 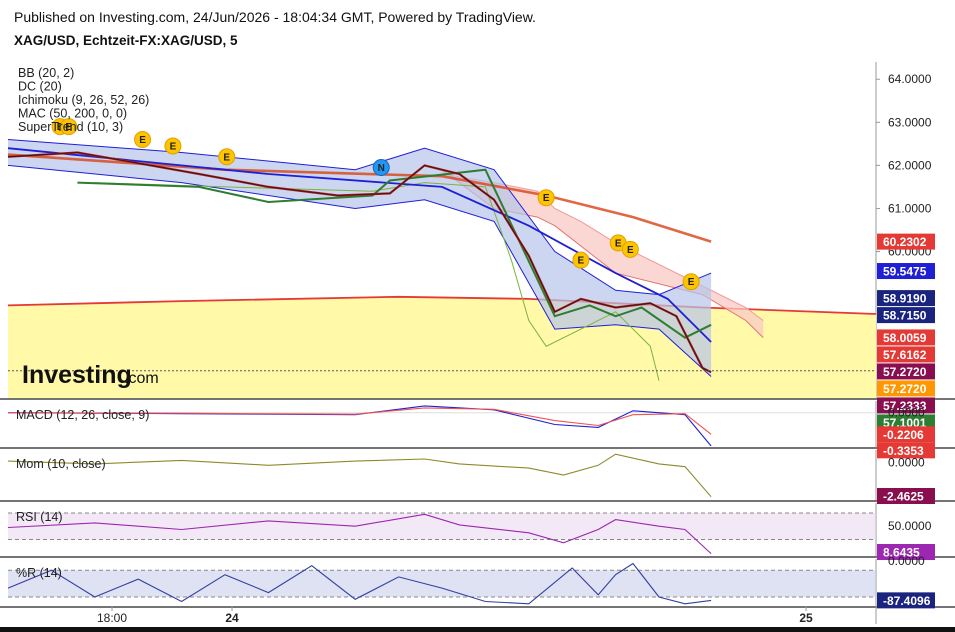 What do you see at coordinates (61, 464) in the screenshot?
I see `indicator-title: Mom (10, close)` at bounding box center [61, 464].